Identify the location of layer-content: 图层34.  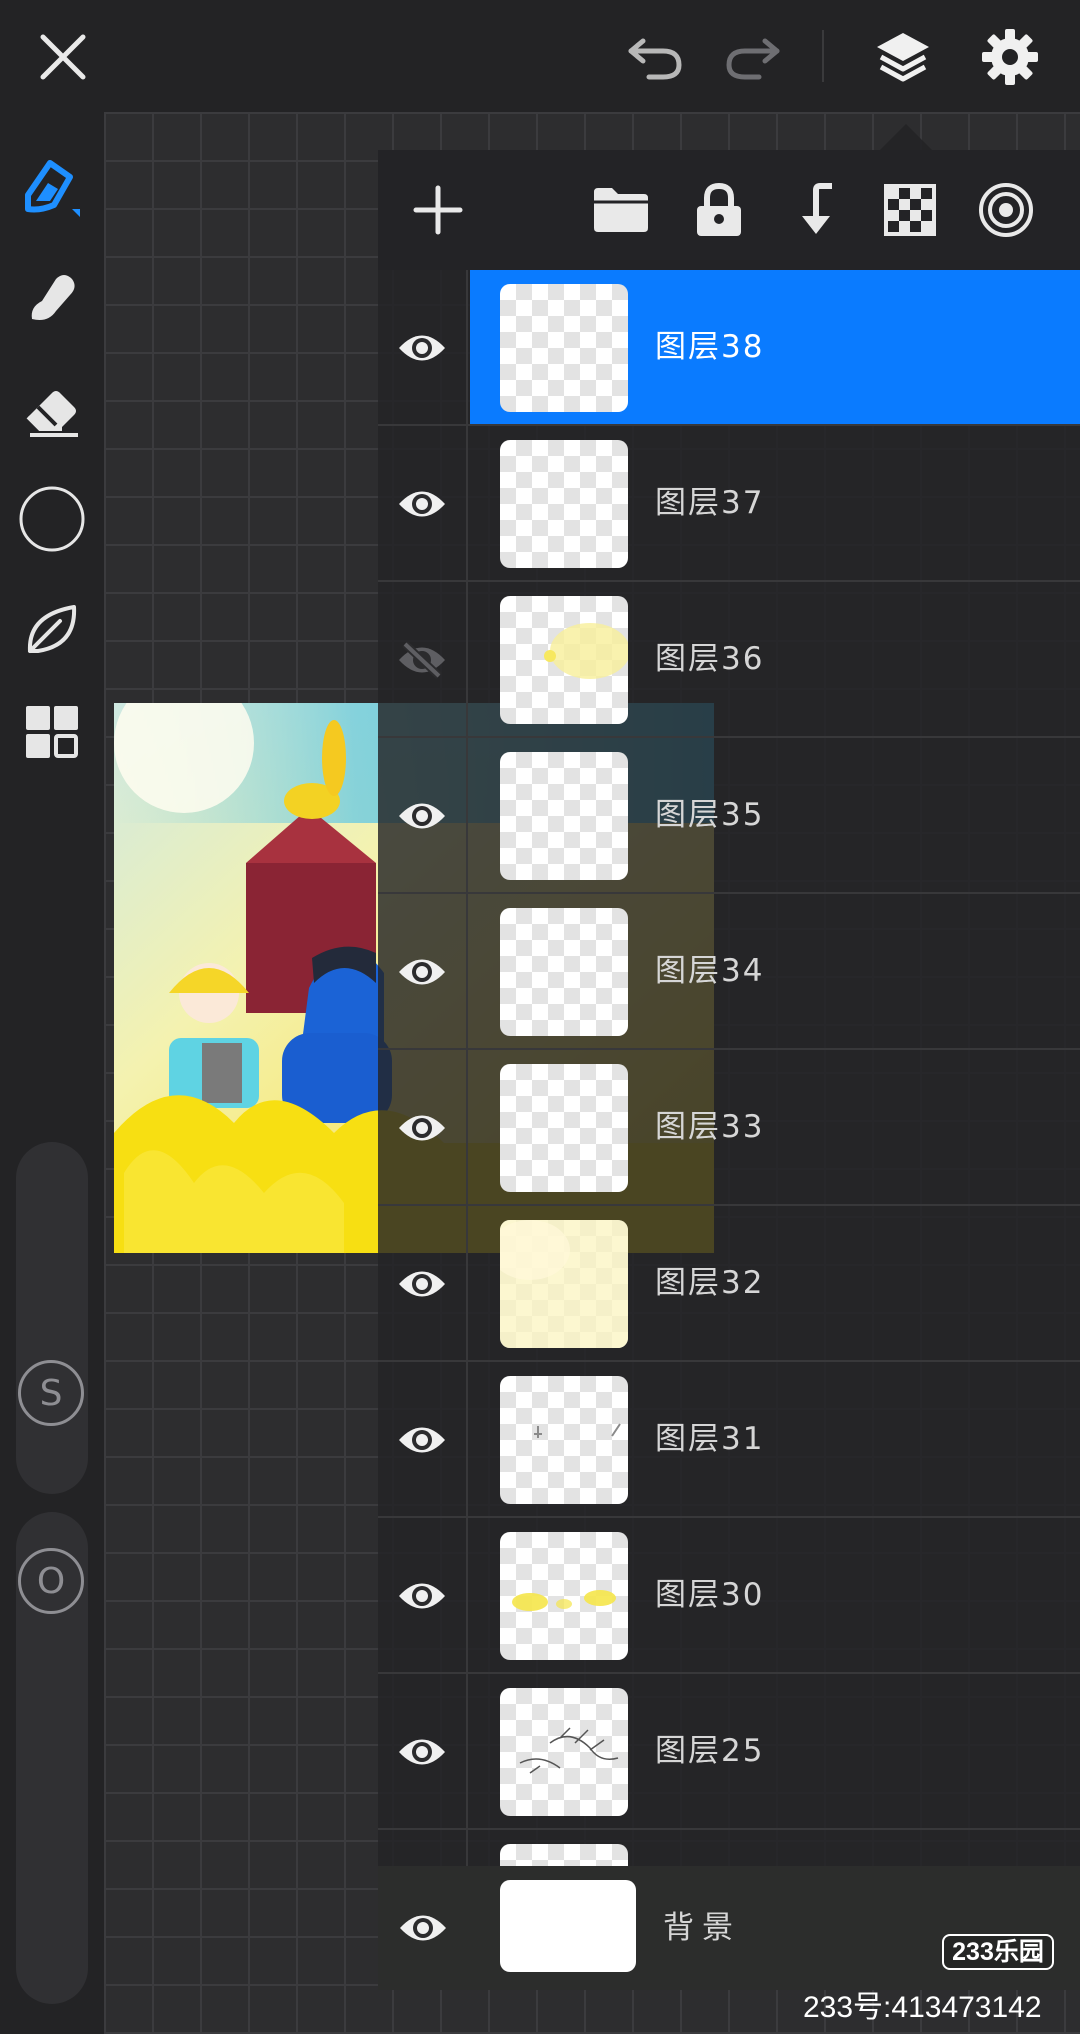
(775, 971).